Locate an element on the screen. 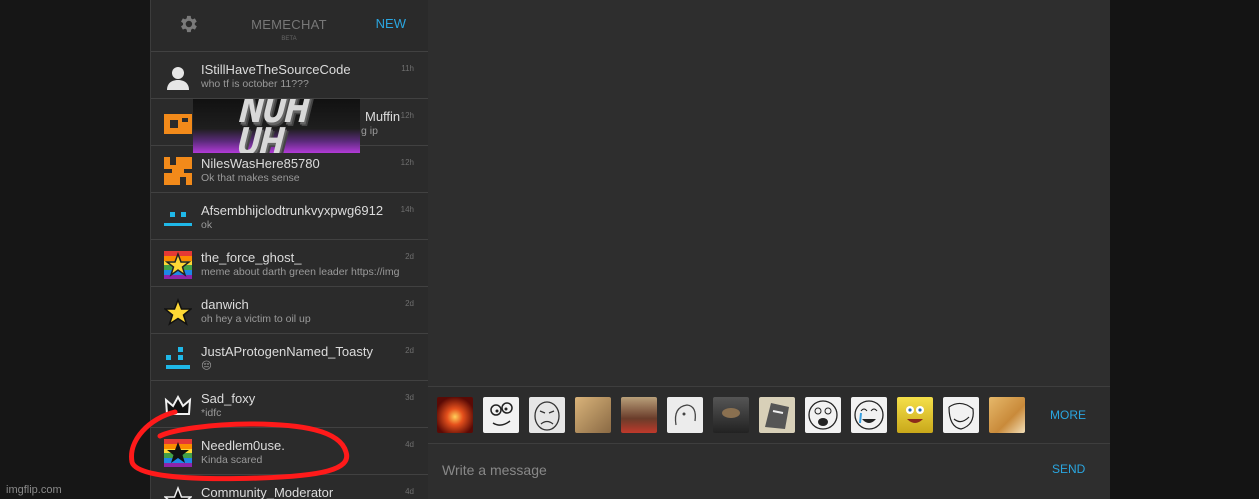  conversation-preview: *idfc is located at coordinates (211, 413).